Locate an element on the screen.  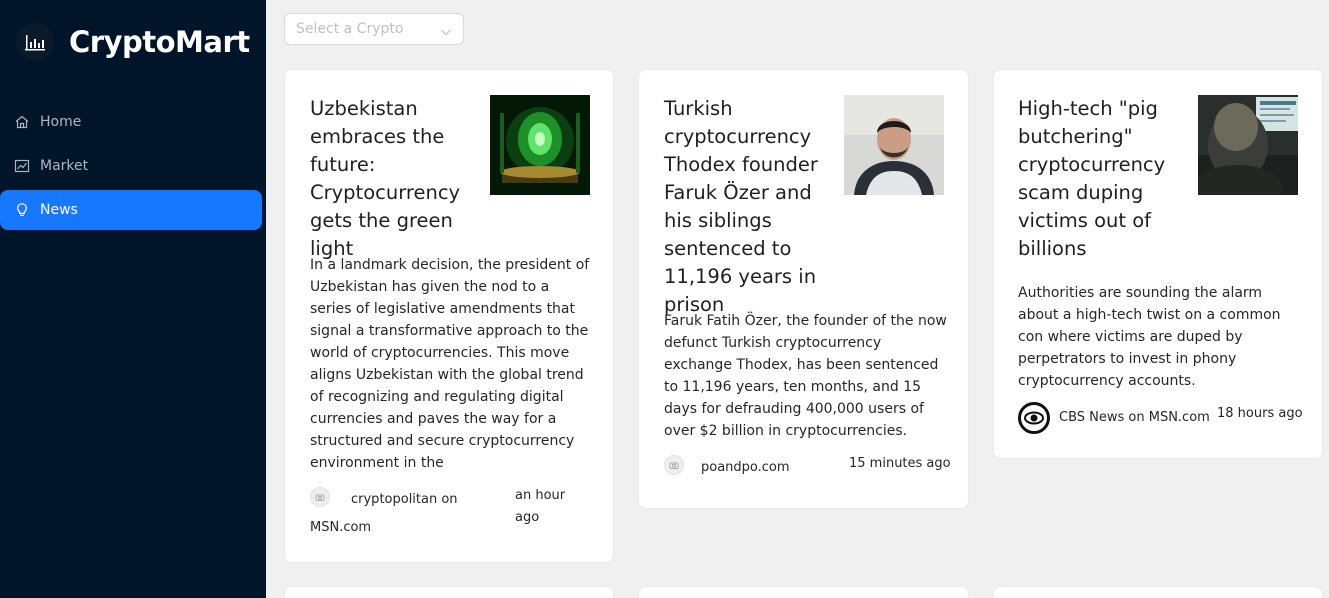
news-provider-name: CBS News on MSN.com is located at coordinates (1134, 417).